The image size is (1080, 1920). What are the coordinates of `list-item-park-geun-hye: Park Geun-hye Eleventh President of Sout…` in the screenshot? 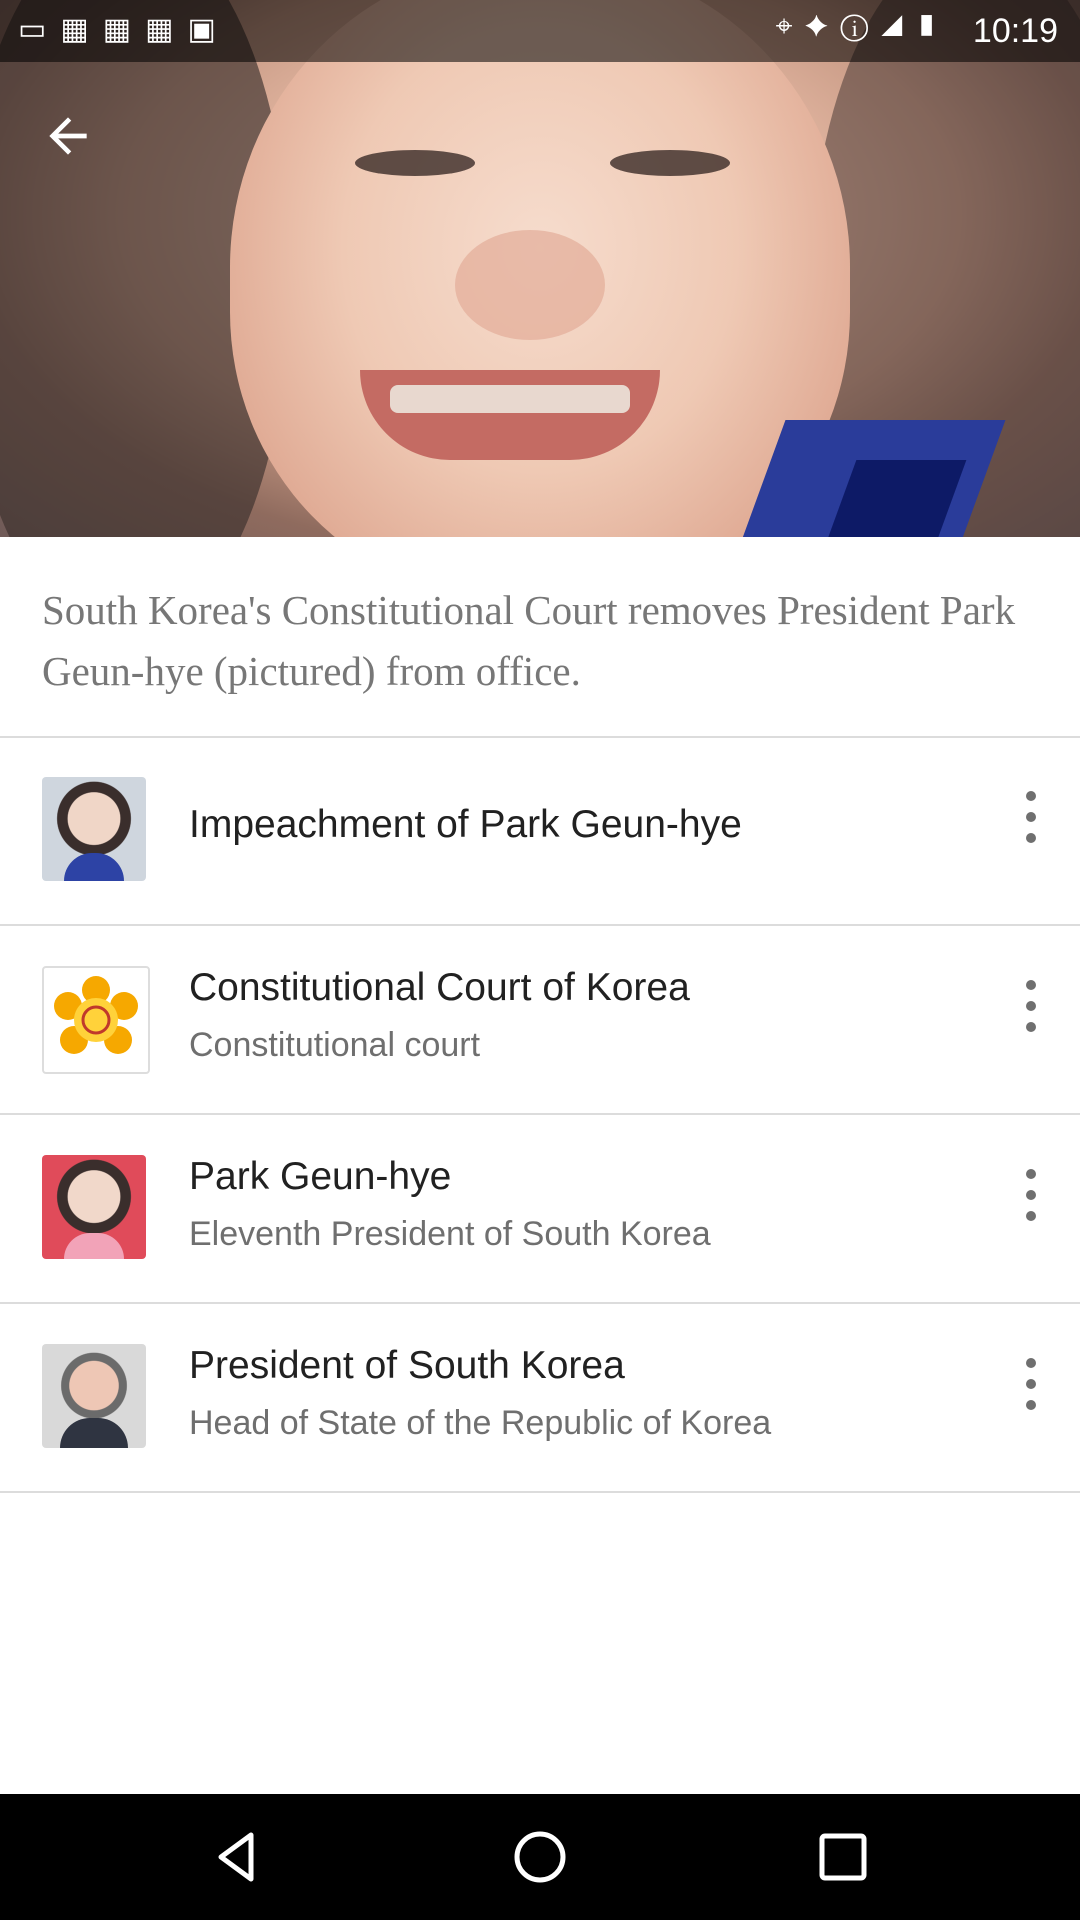 It's located at (540, 1209).